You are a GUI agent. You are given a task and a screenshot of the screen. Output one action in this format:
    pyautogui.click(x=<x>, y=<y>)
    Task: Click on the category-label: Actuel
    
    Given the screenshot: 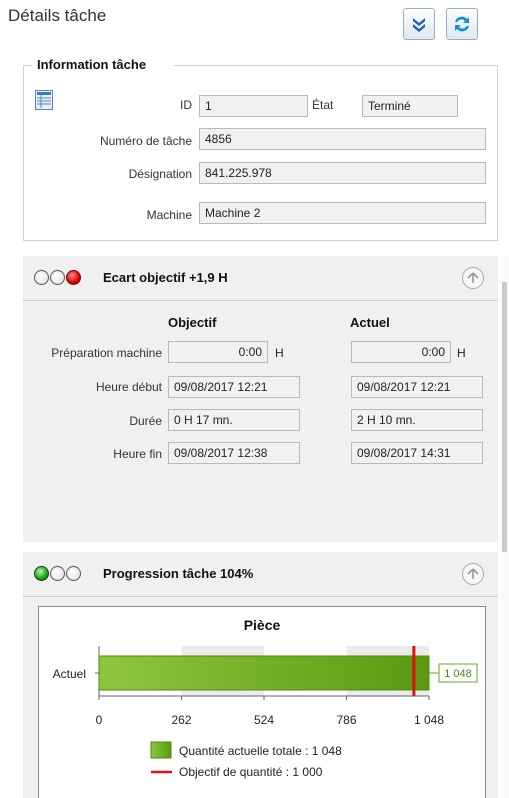 What is the action you would take?
    pyautogui.click(x=69, y=674)
    